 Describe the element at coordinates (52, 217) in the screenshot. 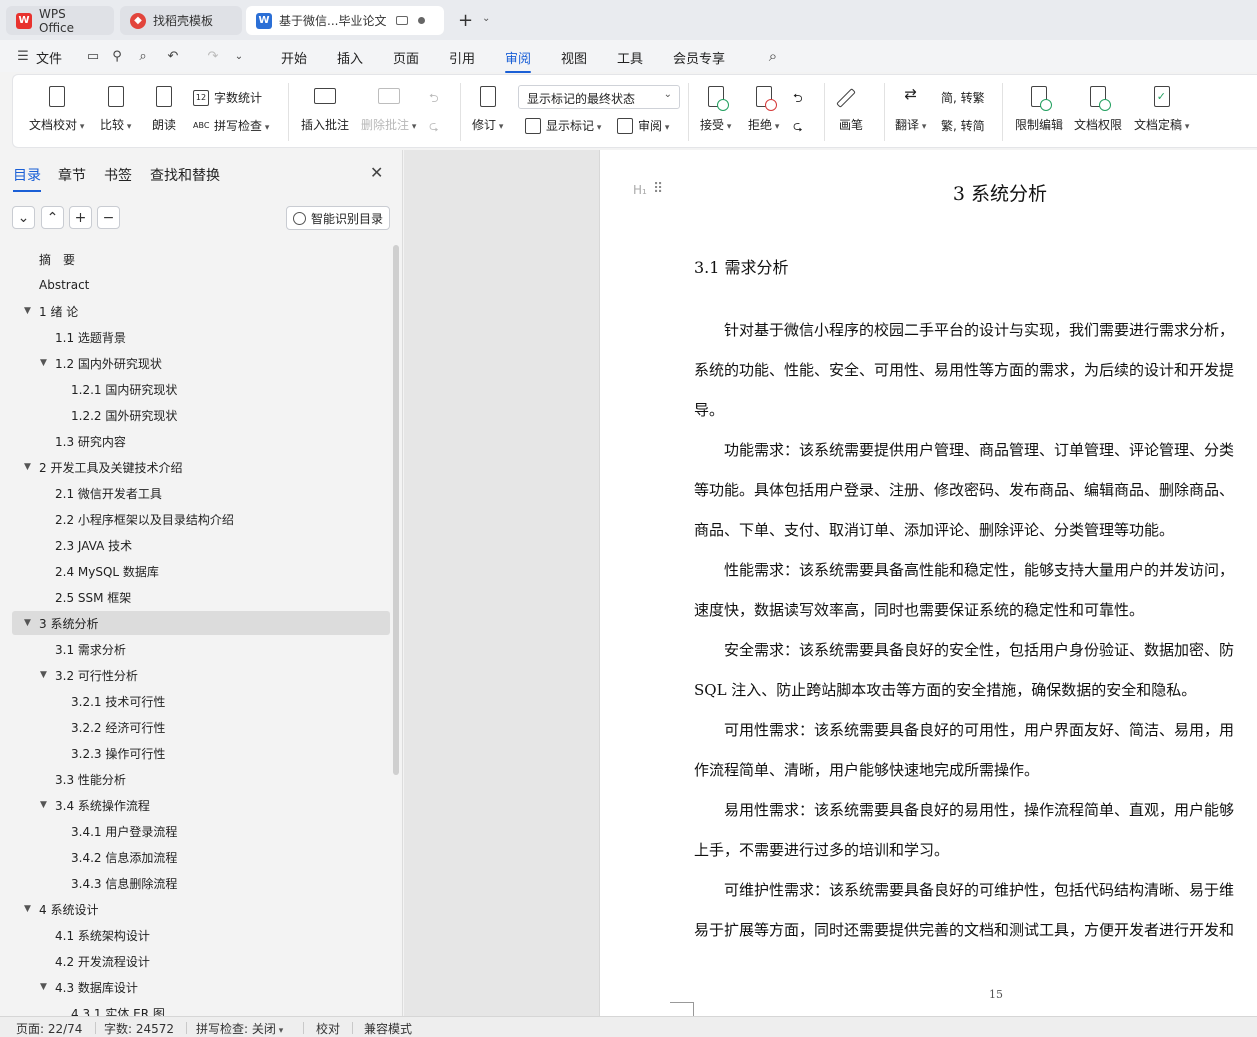

I see `chevron-up-icon: ⌃` at that location.